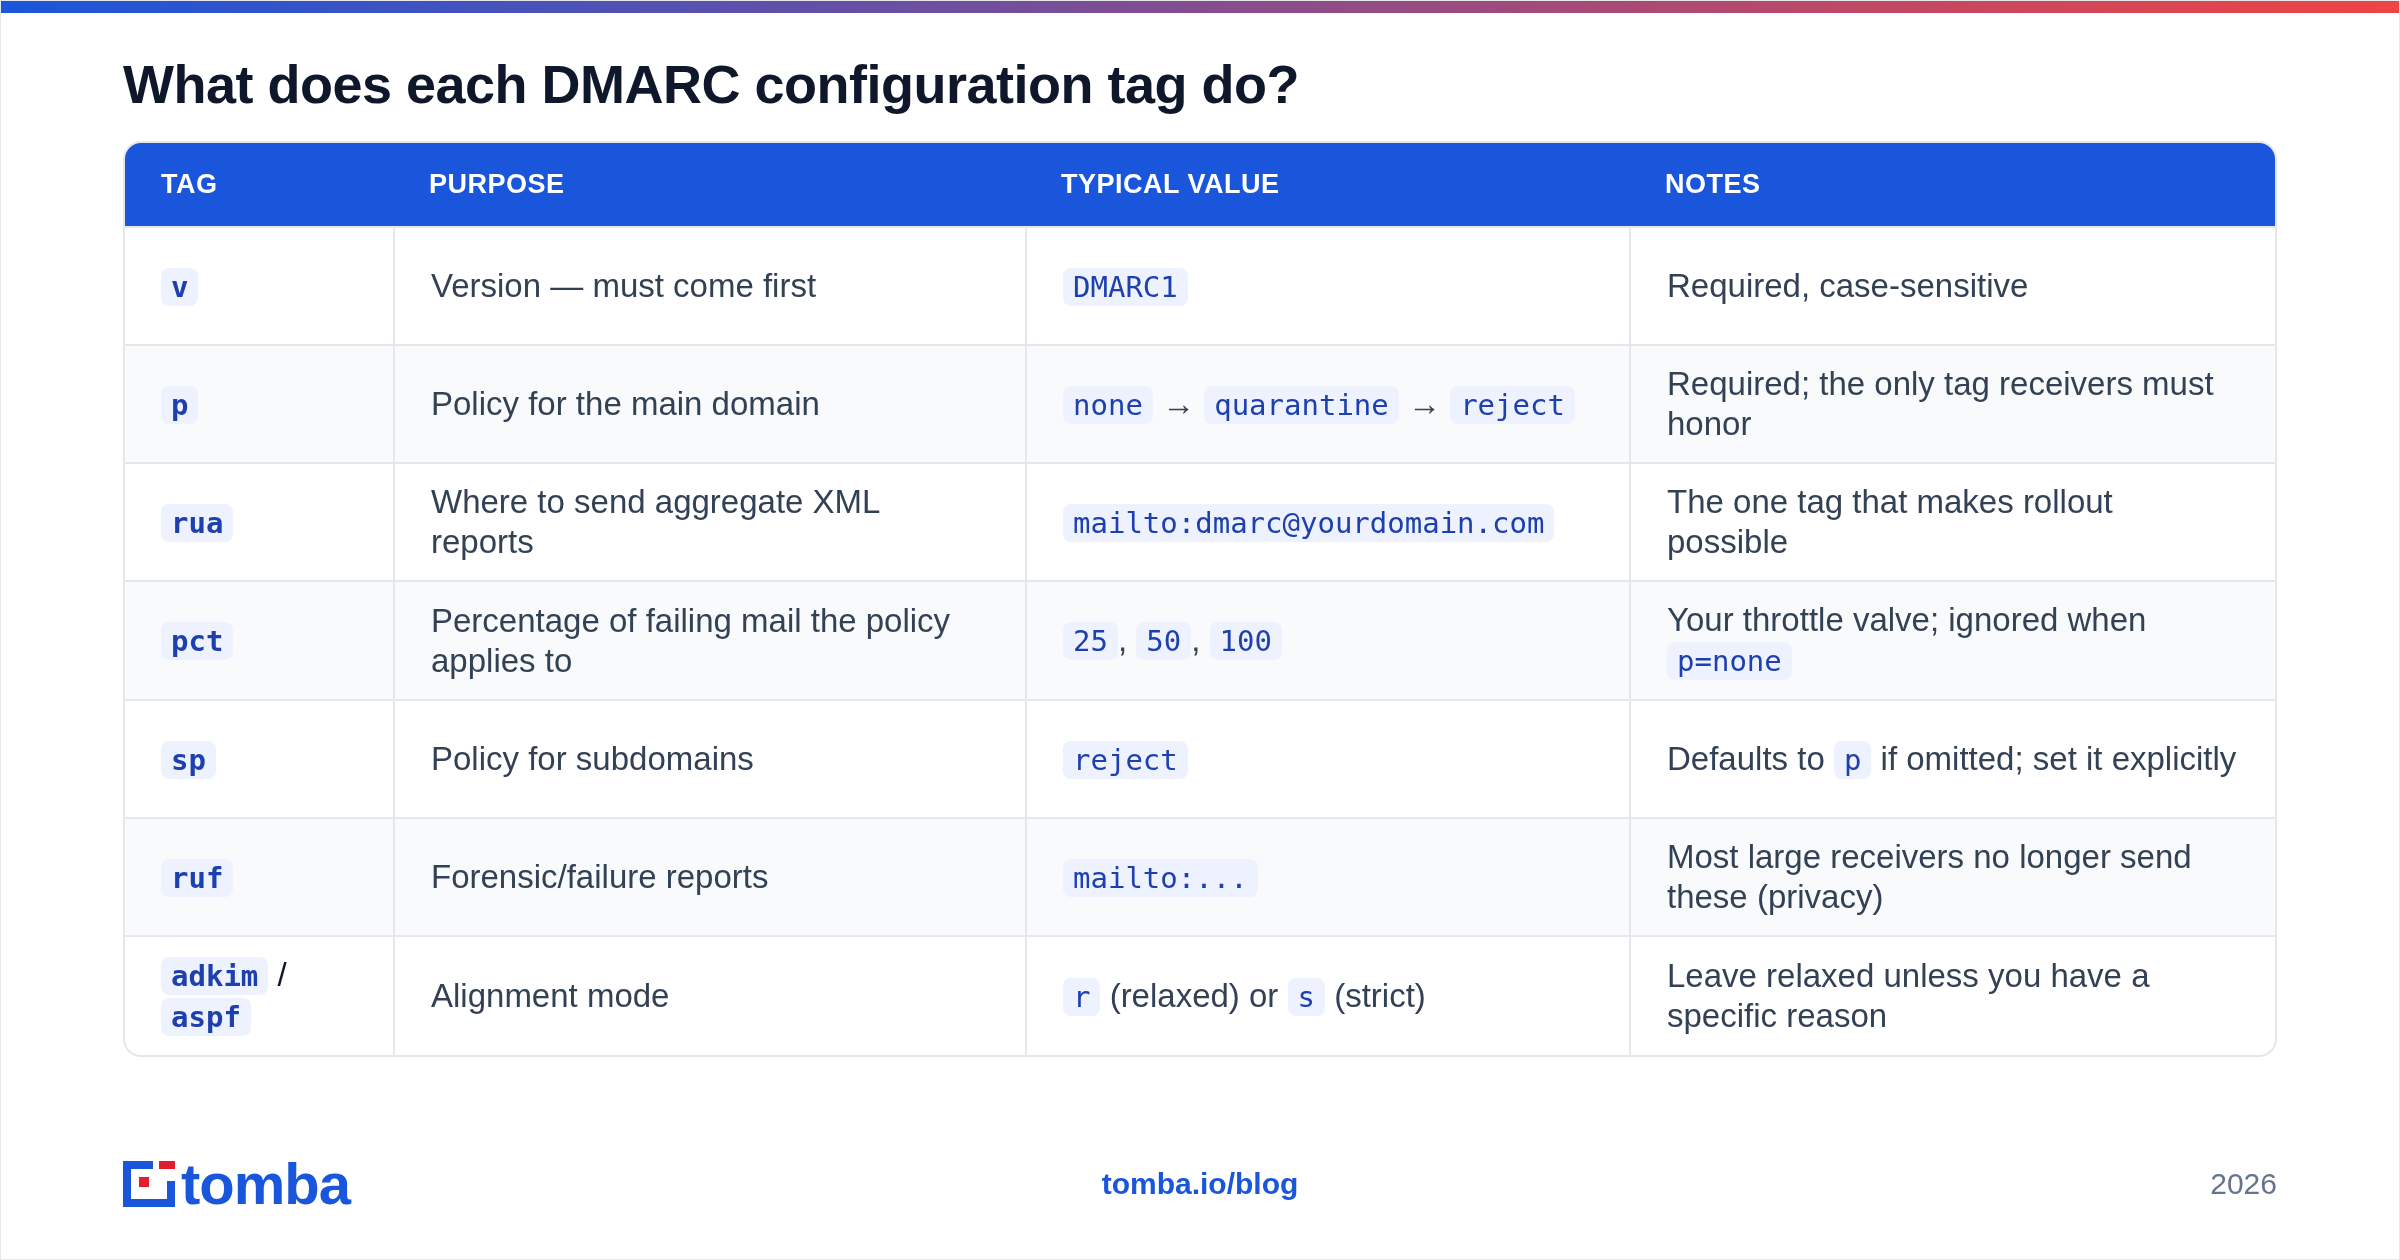  Describe the element at coordinates (1327, 995) in the screenshot. I see `table-cell: r (relaxed) or s (strict)` at that location.